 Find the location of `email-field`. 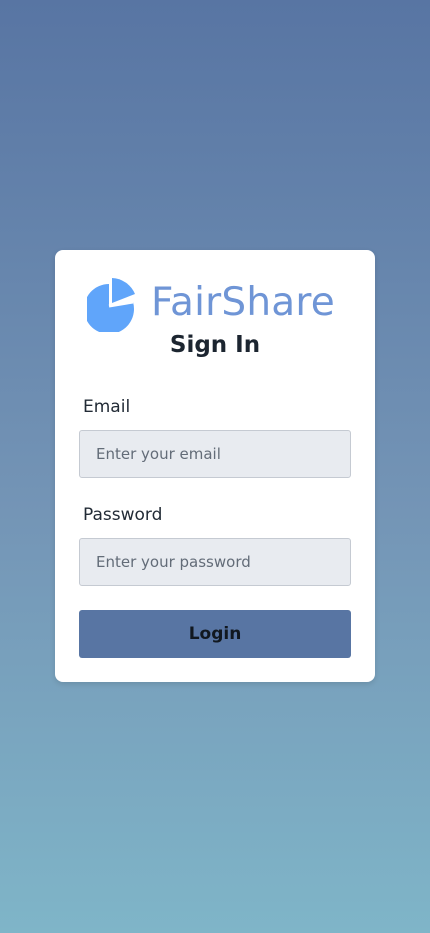

email-field is located at coordinates (215, 454).